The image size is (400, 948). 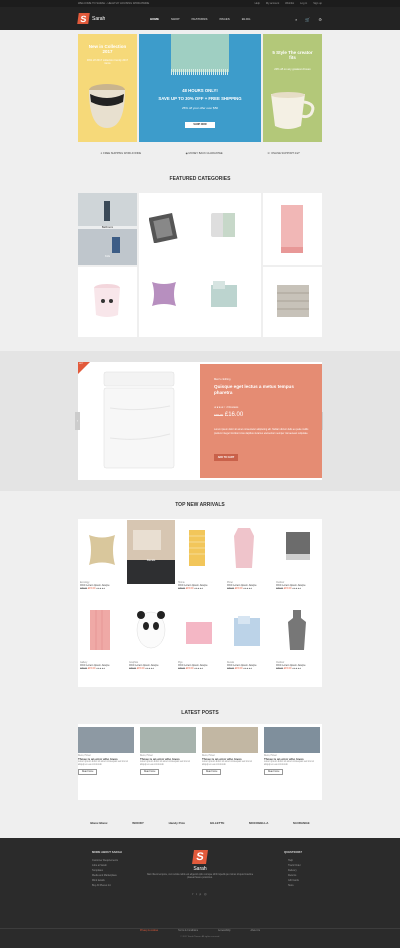 I want to click on product-6-stars: ★★★★★, so click(x=101, y=669).